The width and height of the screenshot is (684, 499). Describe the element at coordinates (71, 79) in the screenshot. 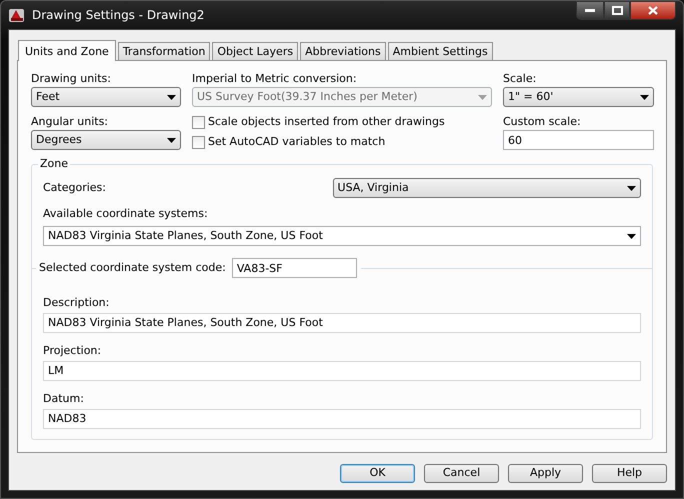

I see `field-label: Drawing units:` at that location.